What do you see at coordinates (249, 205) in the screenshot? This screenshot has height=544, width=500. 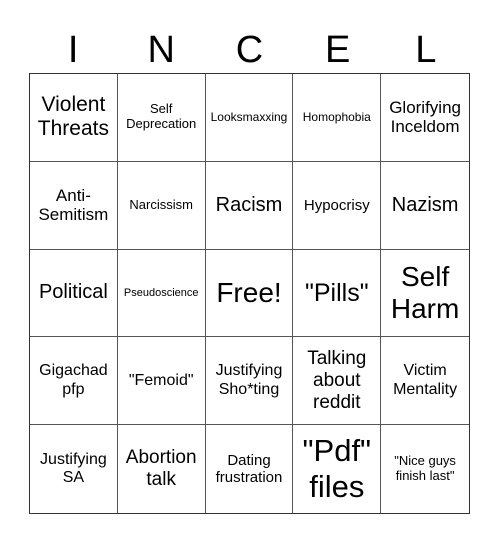 I see `bingo-cell: Racism` at bounding box center [249, 205].